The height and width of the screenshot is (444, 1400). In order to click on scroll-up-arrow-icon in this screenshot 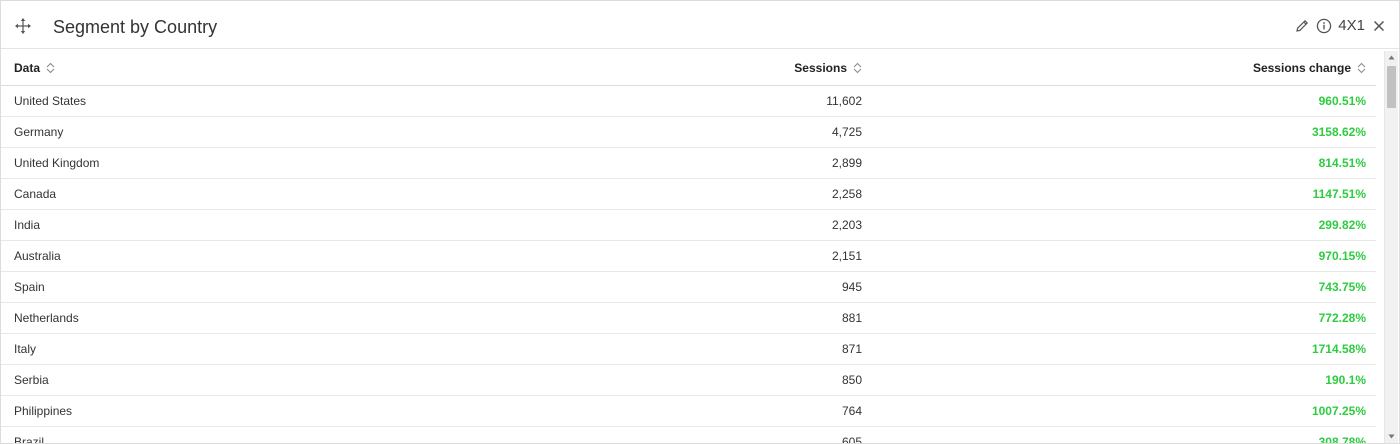, I will do `click(1391, 57)`.